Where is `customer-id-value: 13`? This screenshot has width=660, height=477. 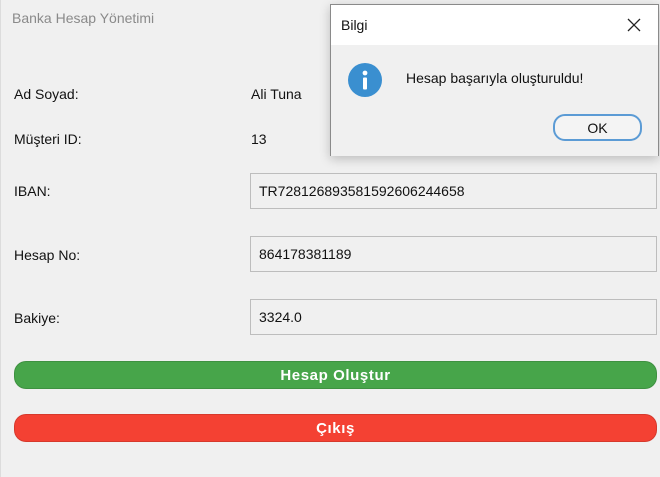
customer-id-value: 13 is located at coordinates (259, 139).